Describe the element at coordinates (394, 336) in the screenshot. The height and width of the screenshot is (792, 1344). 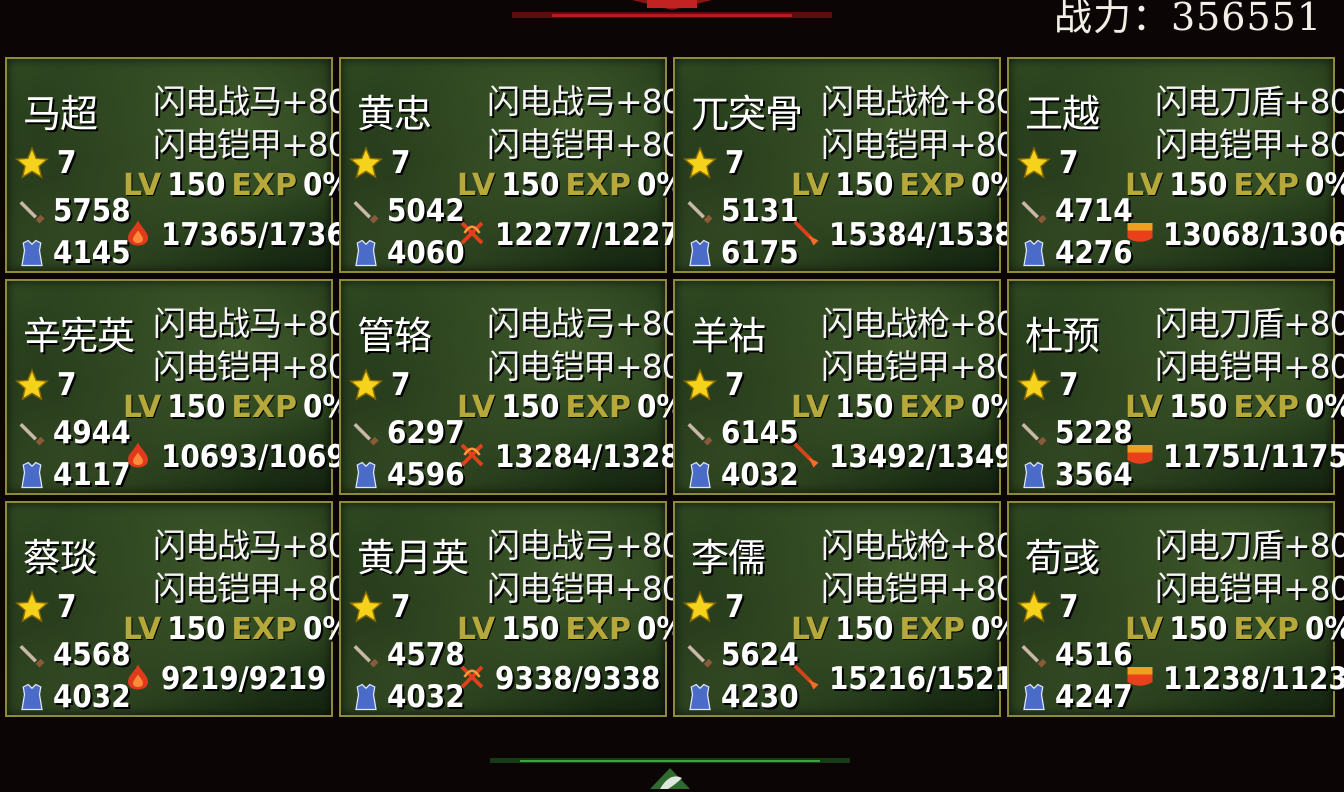
I see `hero-name: 管辂` at that location.